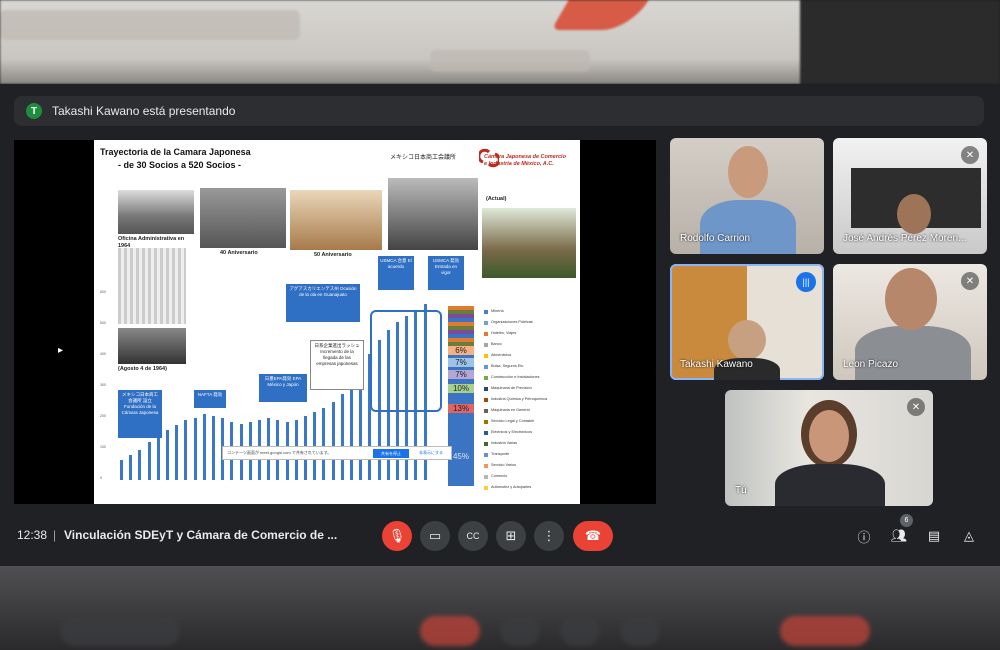 This screenshot has width=1000, height=650. What do you see at coordinates (500, 608) in the screenshot?
I see `background-bottom` at bounding box center [500, 608].